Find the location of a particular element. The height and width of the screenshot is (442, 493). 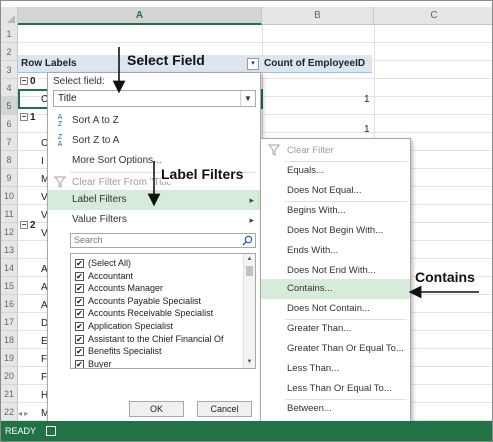

filter-list-item-label: Assistant to the Chief Financial Of is located at coordinates (156, 338).